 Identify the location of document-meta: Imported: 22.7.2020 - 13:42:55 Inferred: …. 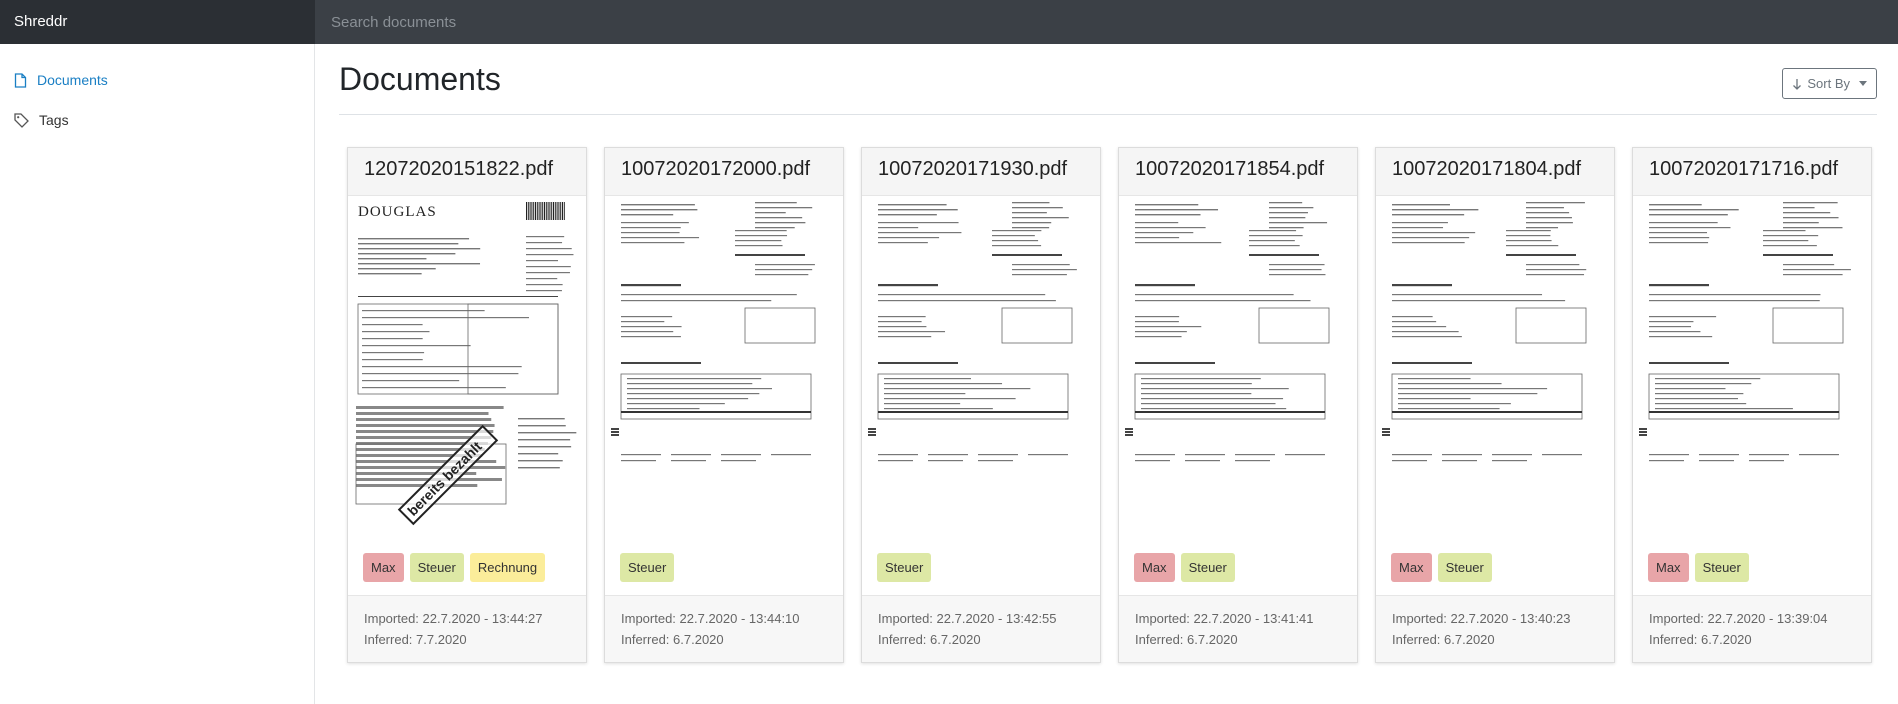
(981, 628).